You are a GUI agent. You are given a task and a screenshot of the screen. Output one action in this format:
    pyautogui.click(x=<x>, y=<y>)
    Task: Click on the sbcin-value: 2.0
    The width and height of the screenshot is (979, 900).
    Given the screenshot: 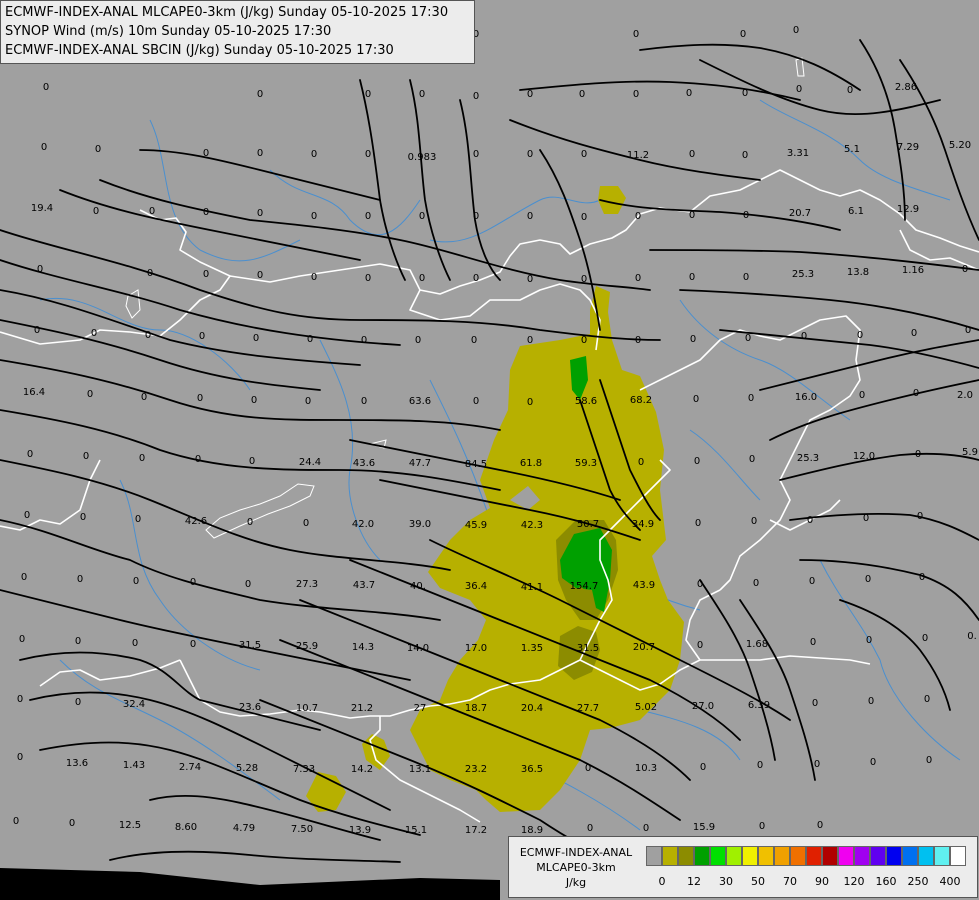 What is the action you would take?
    pyautogui.click(x=965, y=395)
    